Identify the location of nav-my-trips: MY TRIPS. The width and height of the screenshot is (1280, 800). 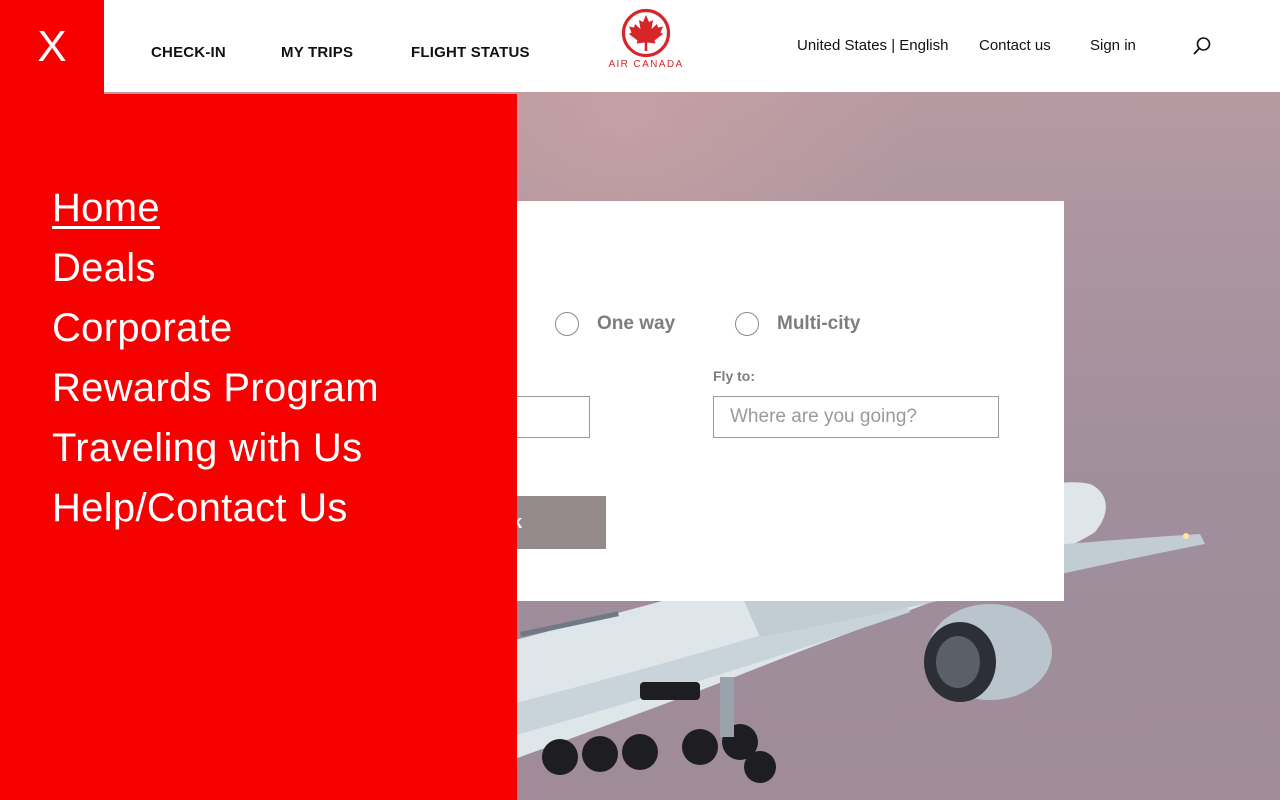
(317, 52).